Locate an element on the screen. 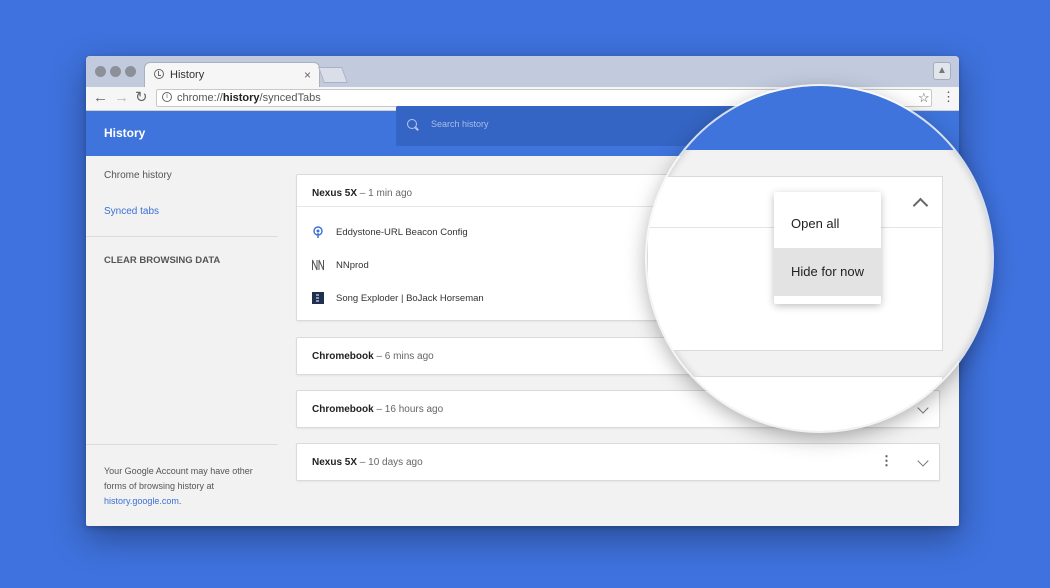 This screenshot has width=1050, height=588. card-action-menu: Open all Hide for now is located at coordinates (827, 248).